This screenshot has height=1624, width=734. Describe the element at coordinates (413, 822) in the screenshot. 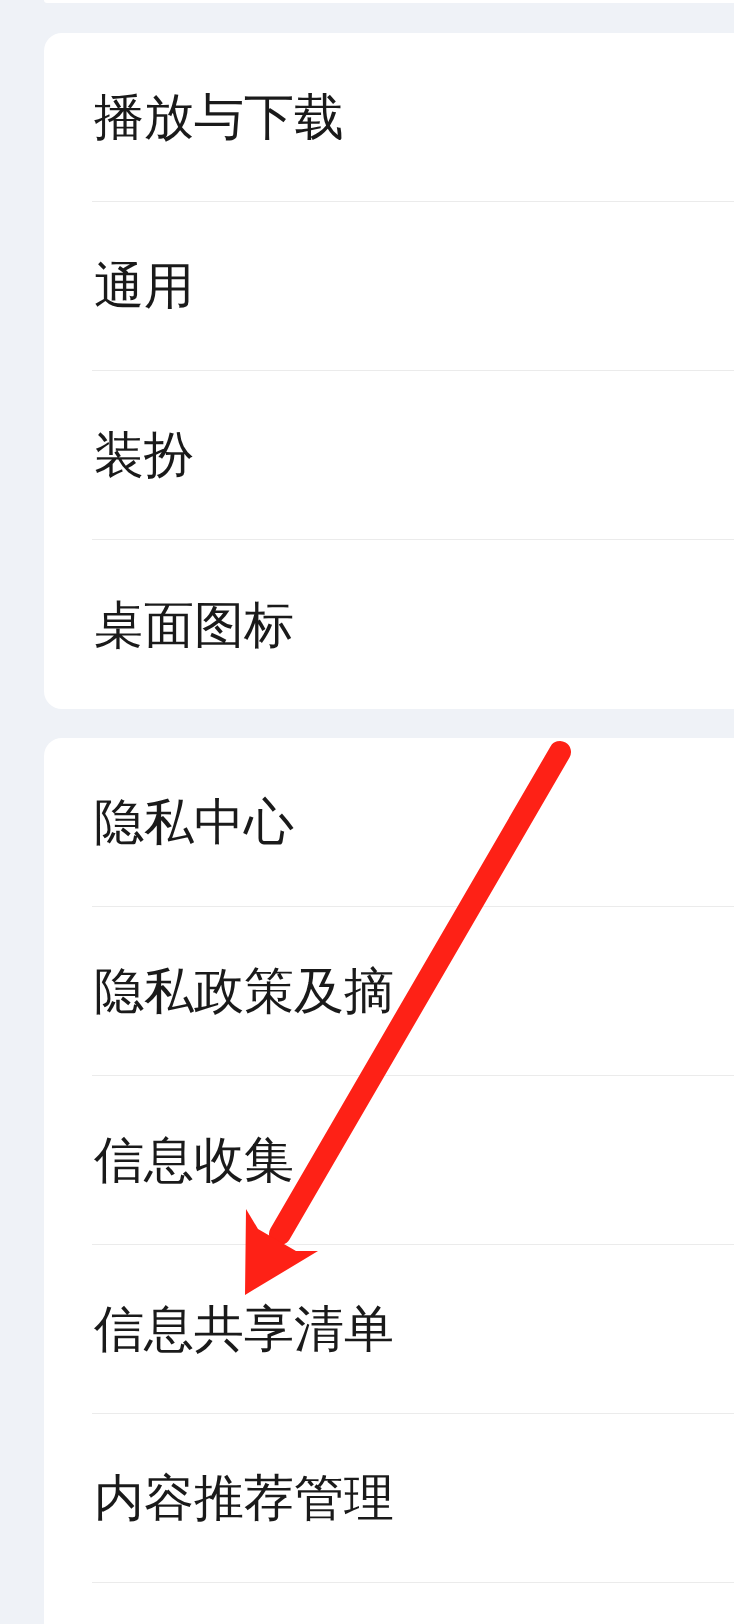

I see `settings-item: 隐私中心` at that location.